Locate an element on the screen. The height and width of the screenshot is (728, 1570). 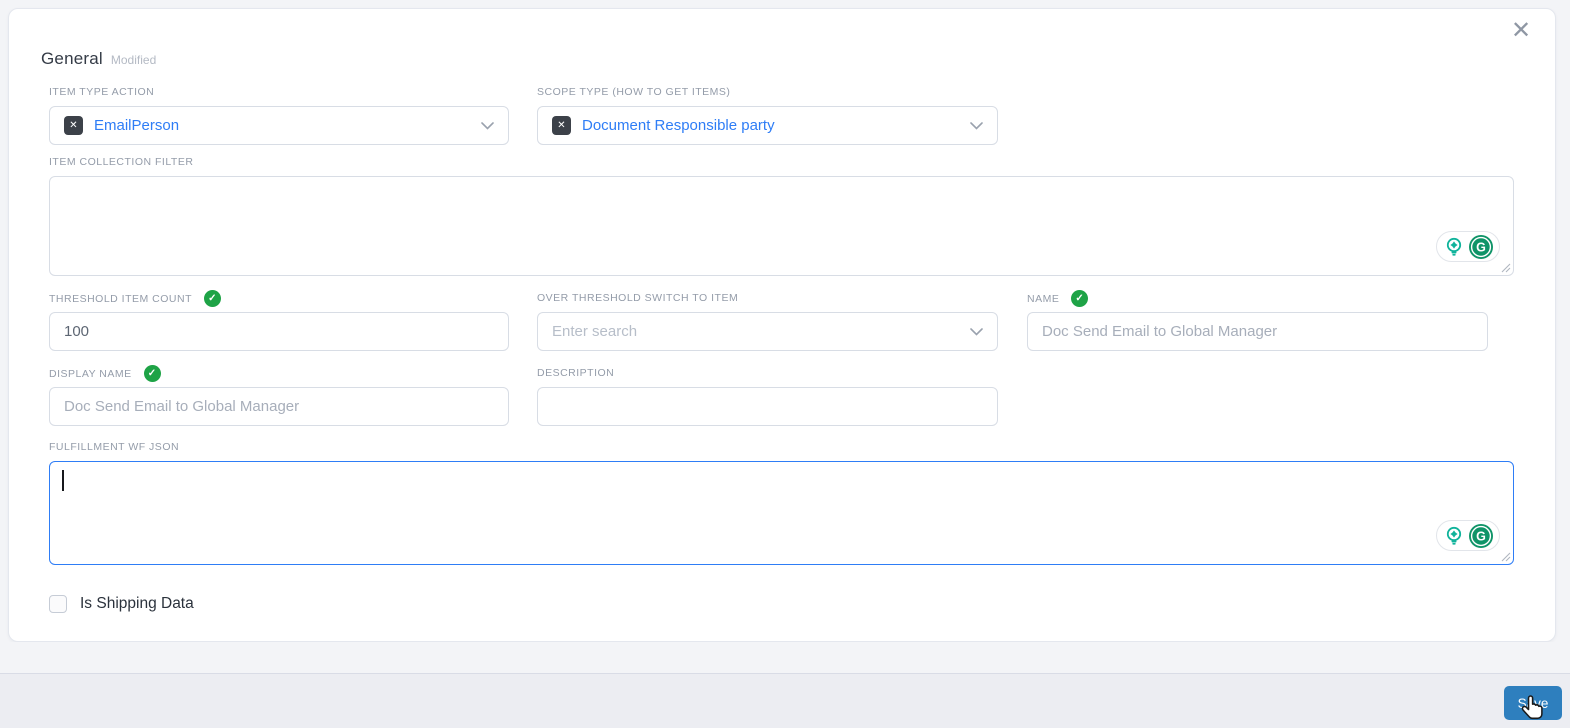
scope-type-select: ✕ Document Responsible party is located at coordinates (767, 125).